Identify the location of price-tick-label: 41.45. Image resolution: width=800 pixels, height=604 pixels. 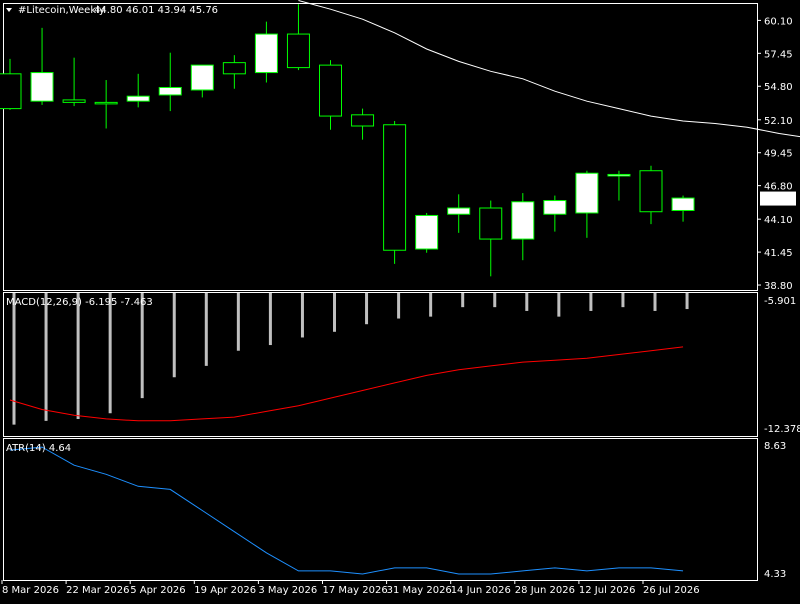
(778, 253).